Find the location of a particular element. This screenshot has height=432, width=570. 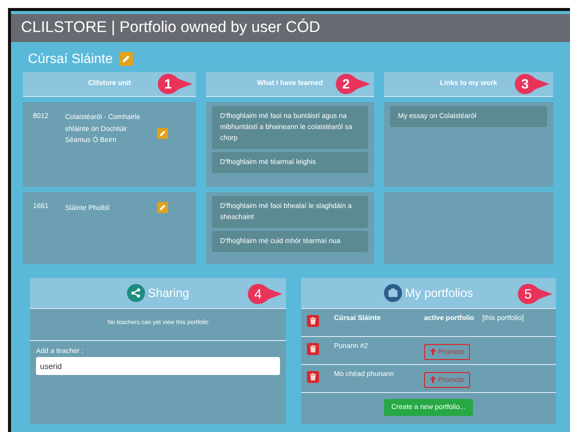

callout-marker: 2 is located at coordinates (353, 84).